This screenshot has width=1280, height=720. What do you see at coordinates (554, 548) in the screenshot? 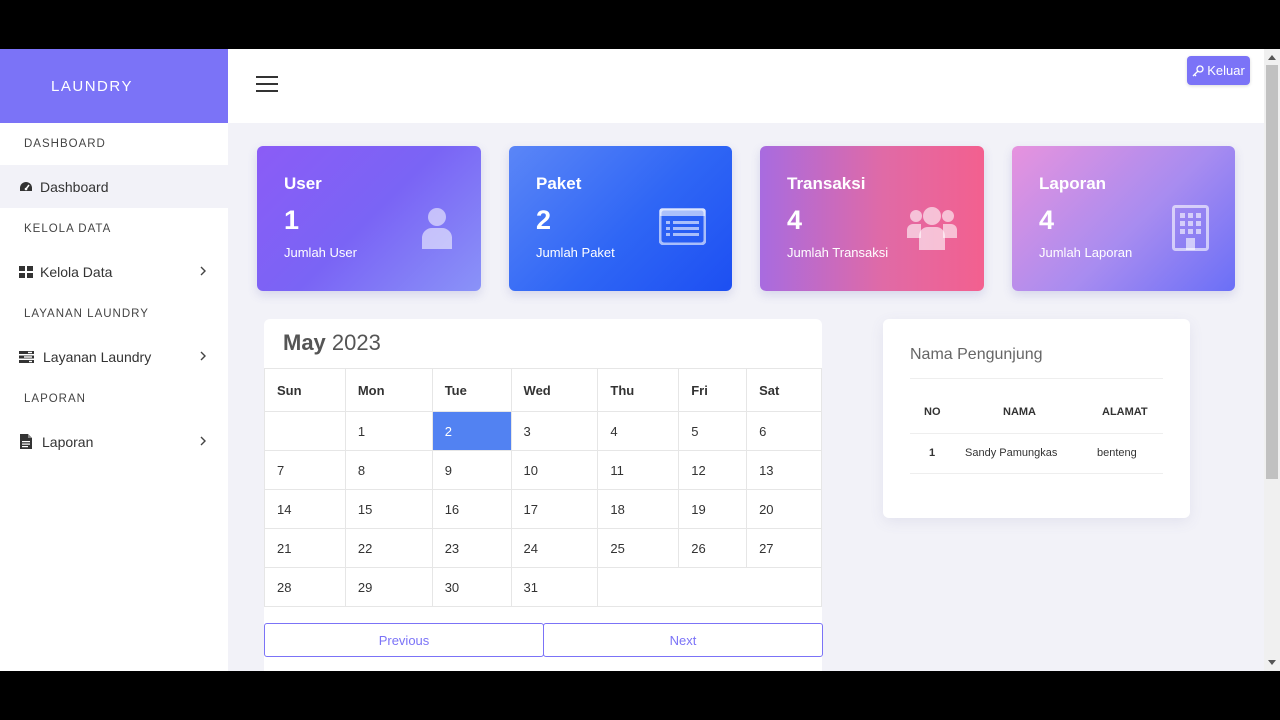
I see `calendar-day: 24` at bounding box center [554, 548].